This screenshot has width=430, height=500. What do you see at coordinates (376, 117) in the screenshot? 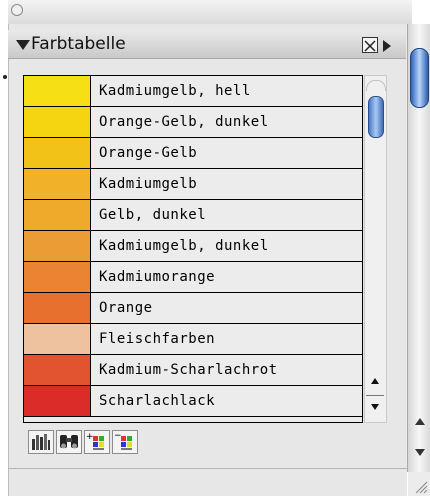
I see `list-scroll-thumb` at bounding box center [376, 117].